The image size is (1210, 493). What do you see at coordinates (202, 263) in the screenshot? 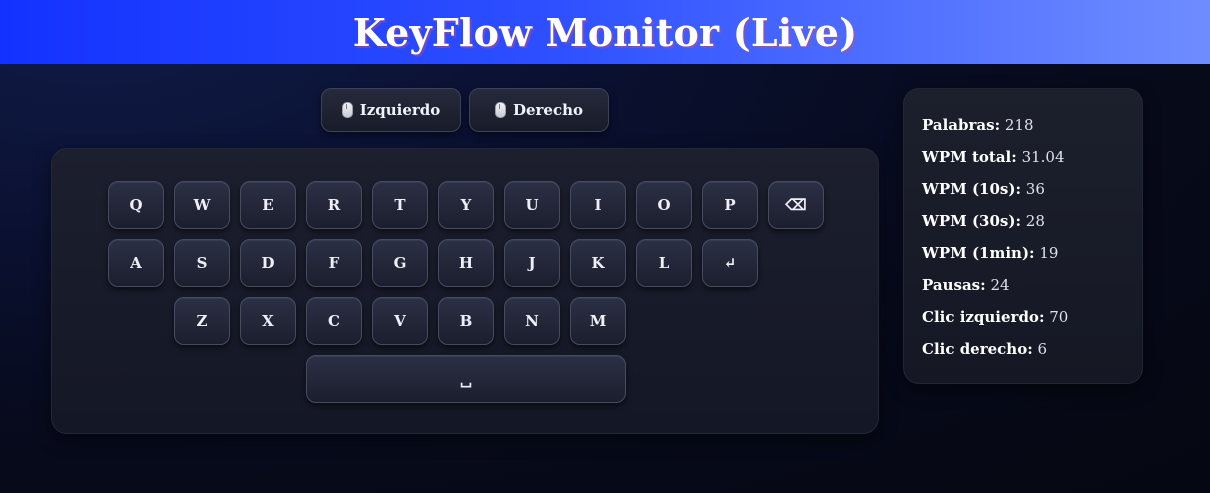
I see `key-s: S` at bounding box center [202, 263].